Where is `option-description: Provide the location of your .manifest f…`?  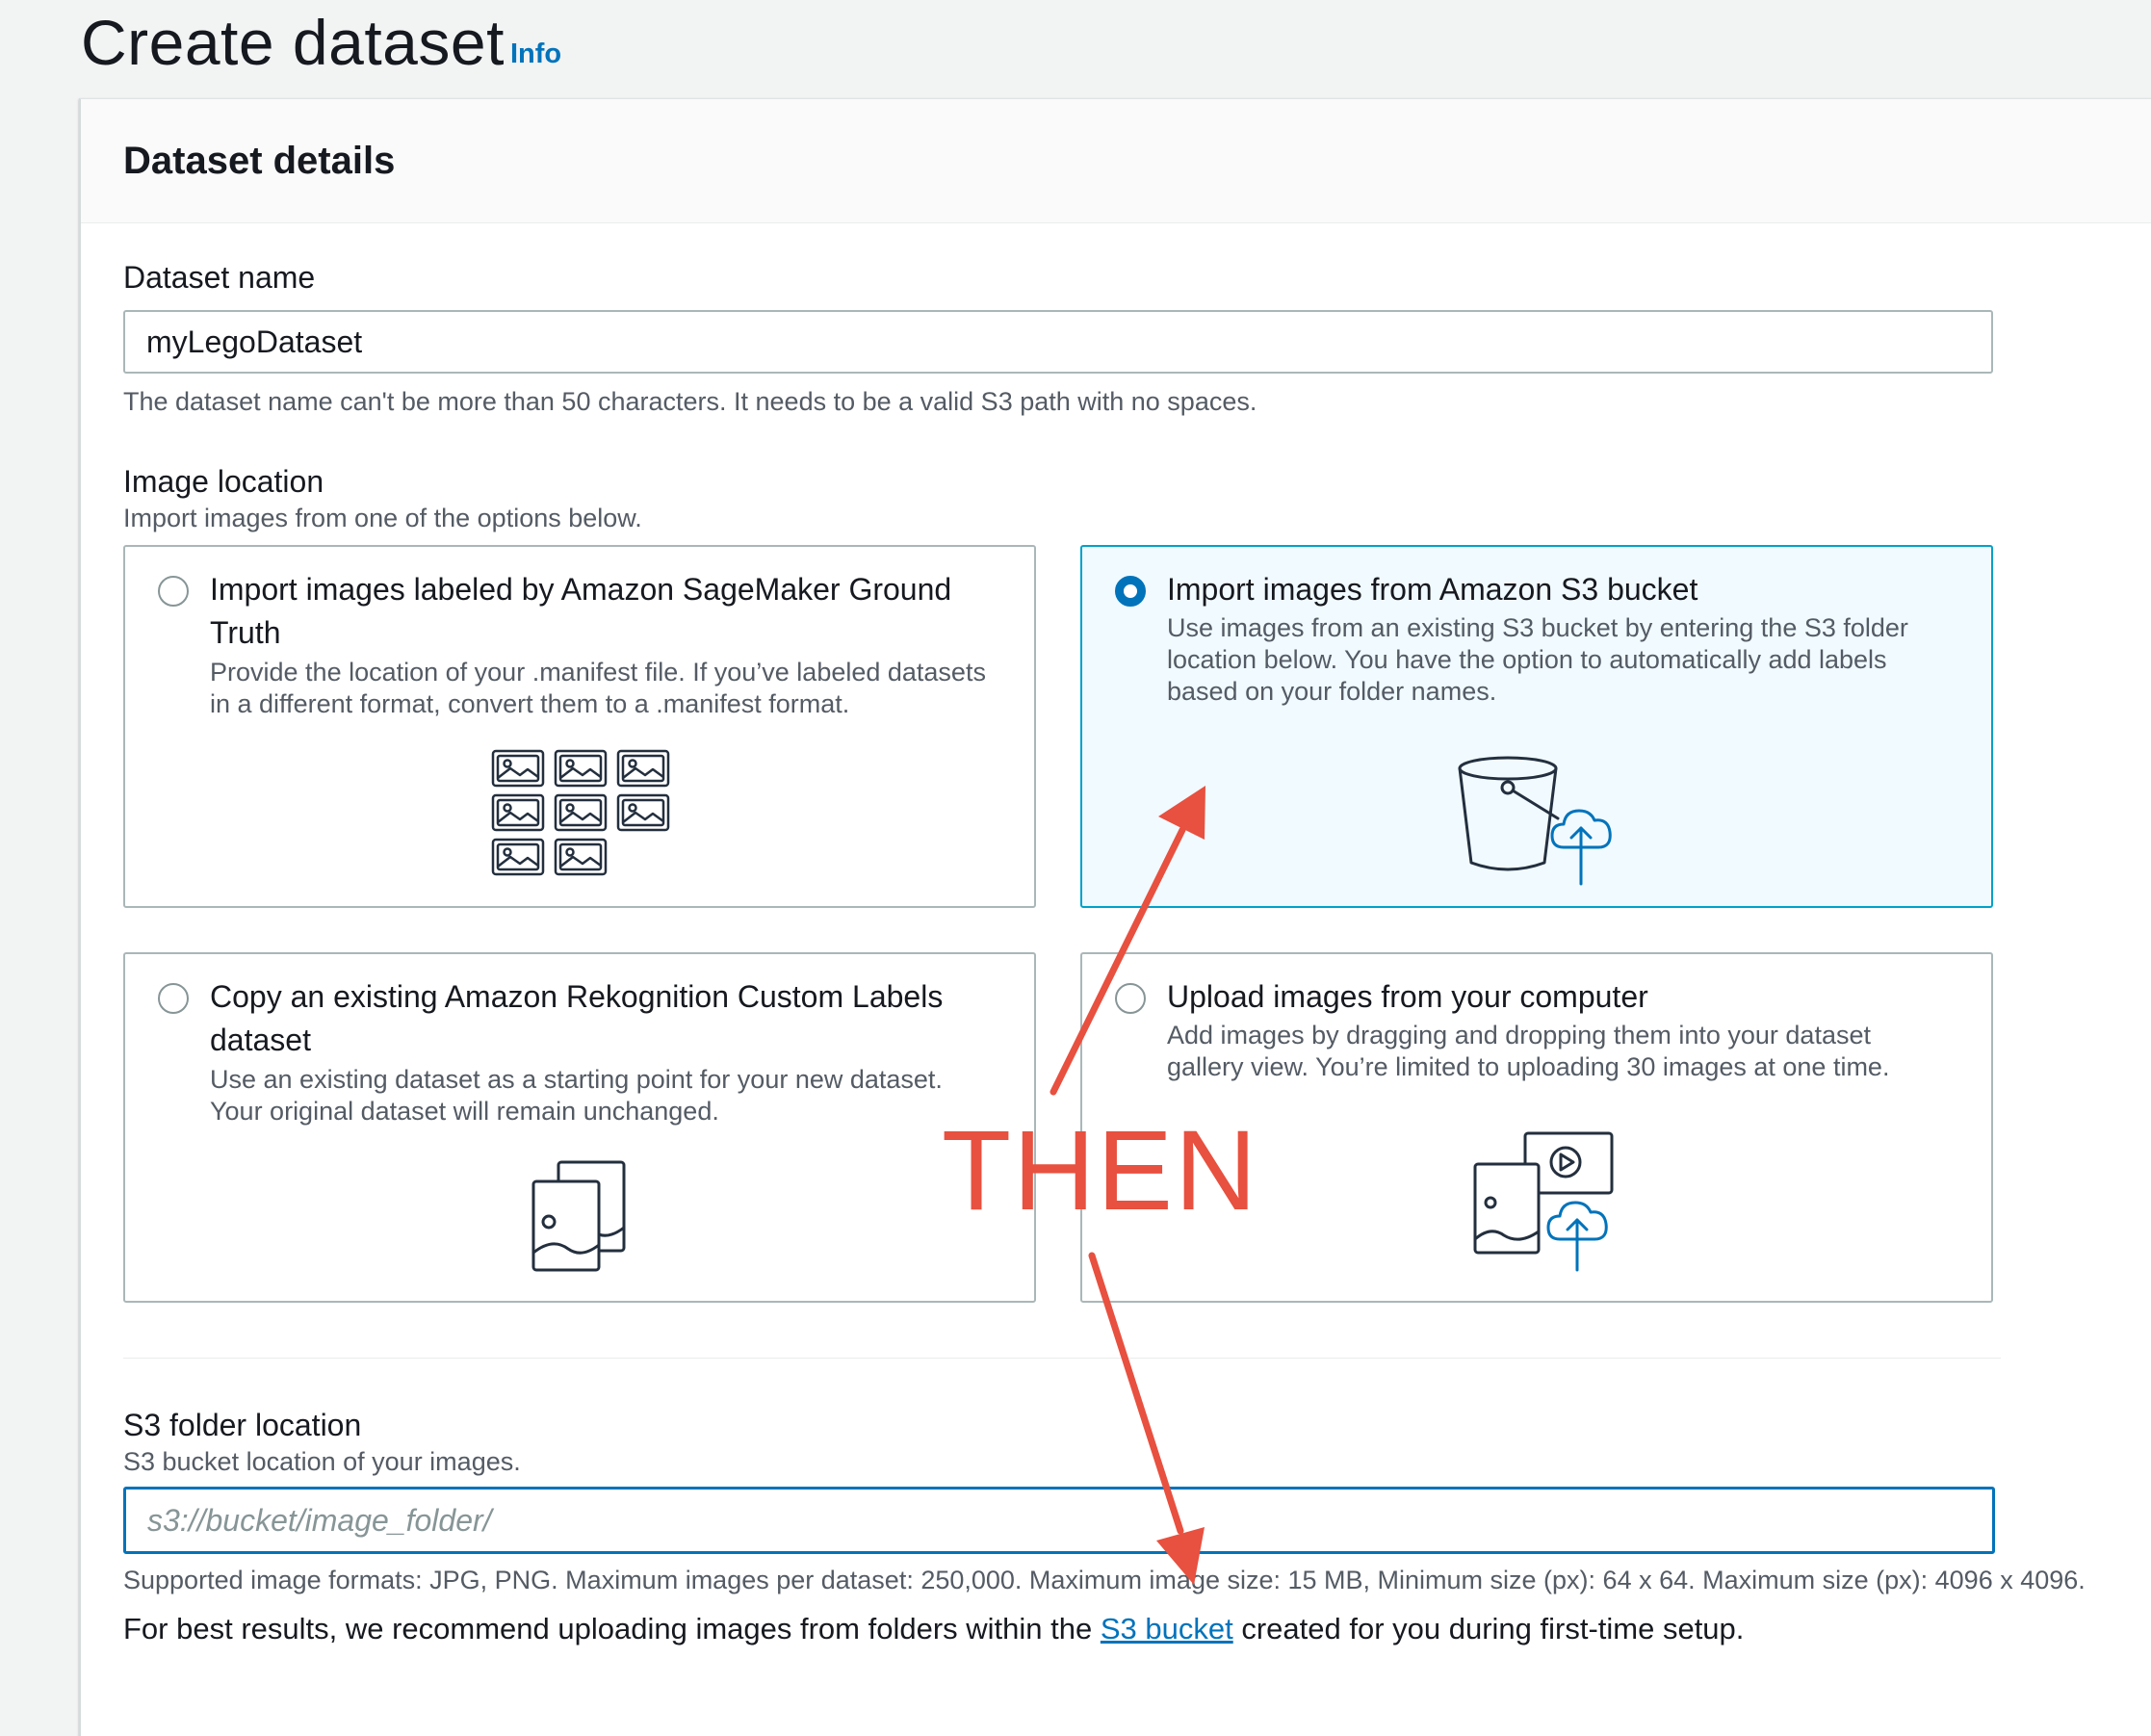
option-description: Provide the location of your .manifest f… is located at coordinates (598, 673).